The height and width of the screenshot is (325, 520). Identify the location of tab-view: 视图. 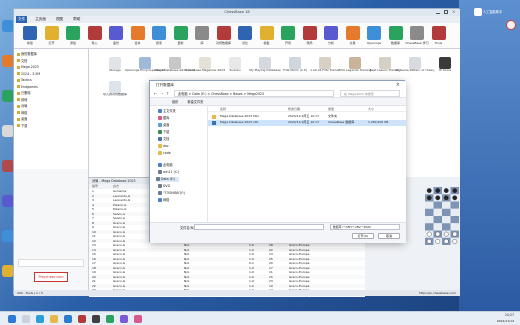
(59, 19).